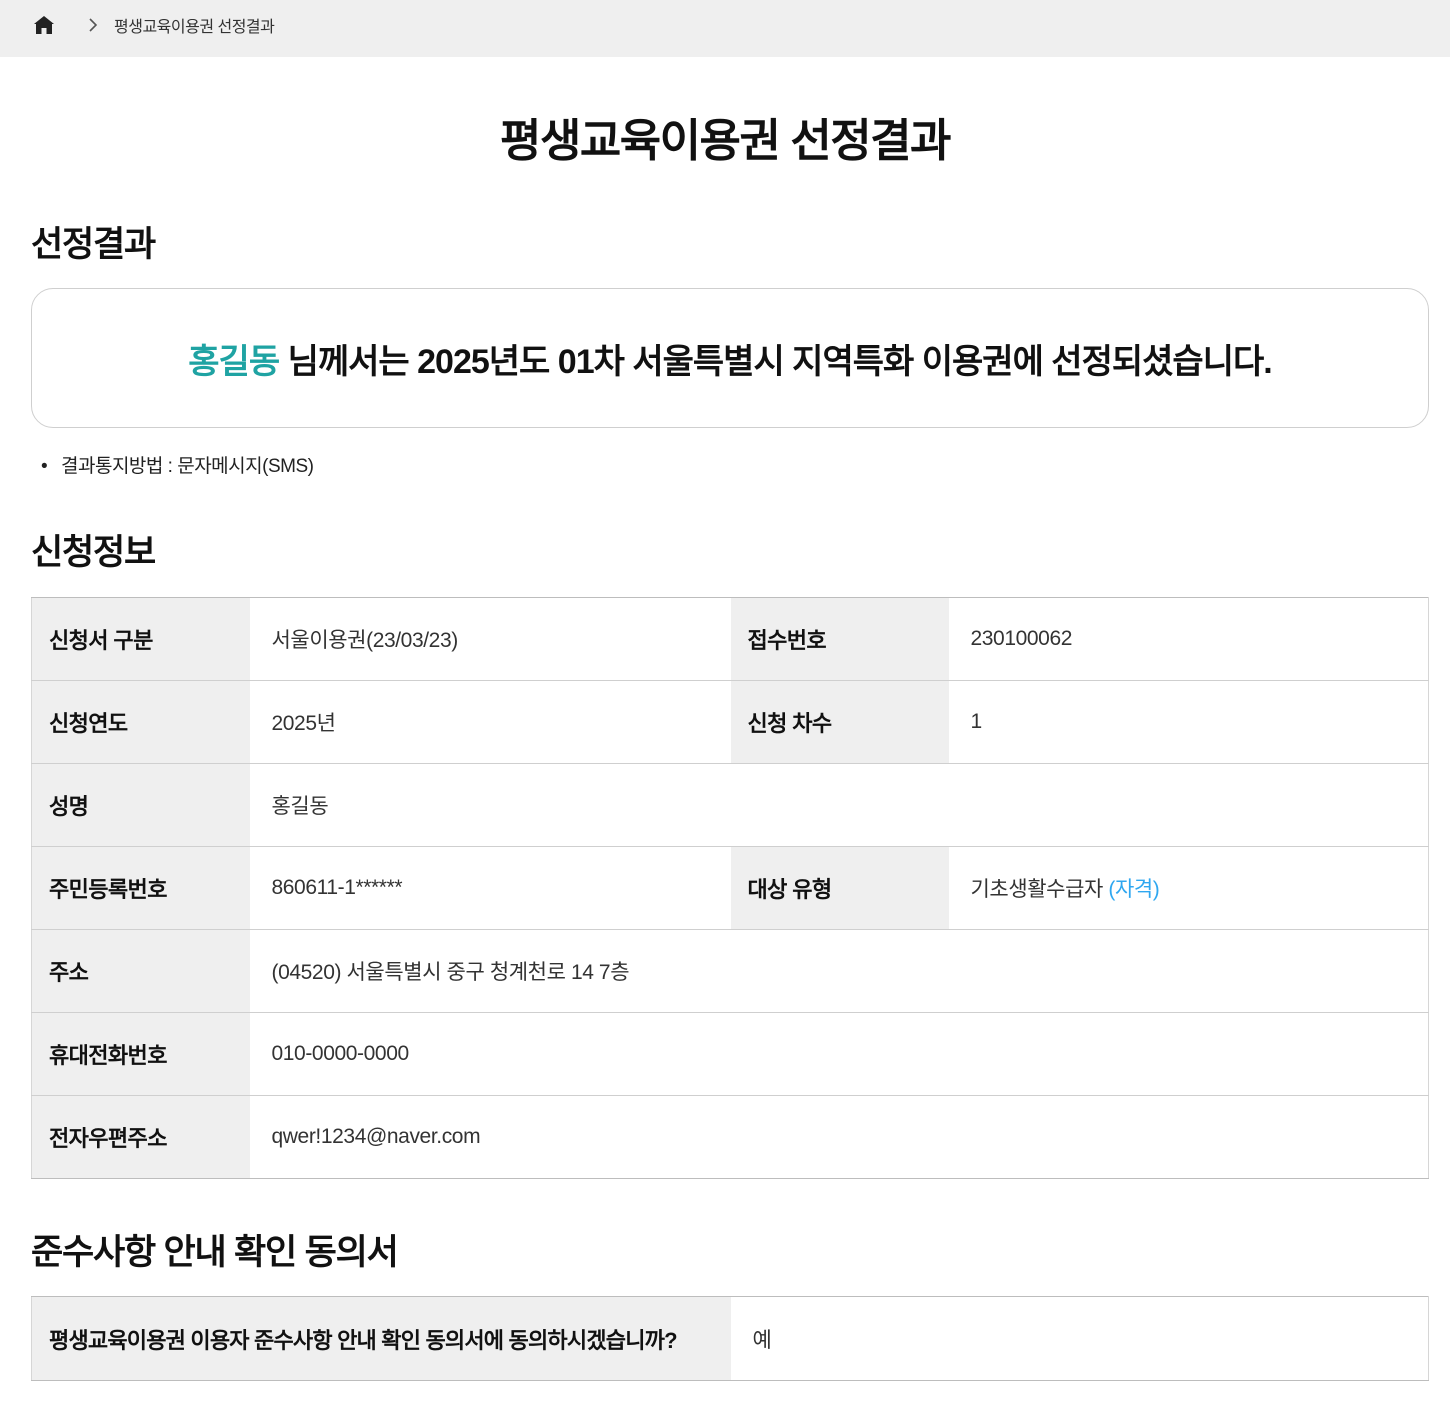  I want to click on agreement-section-title: 준수사항 안내 확인 동의서, so click(215, 1252).